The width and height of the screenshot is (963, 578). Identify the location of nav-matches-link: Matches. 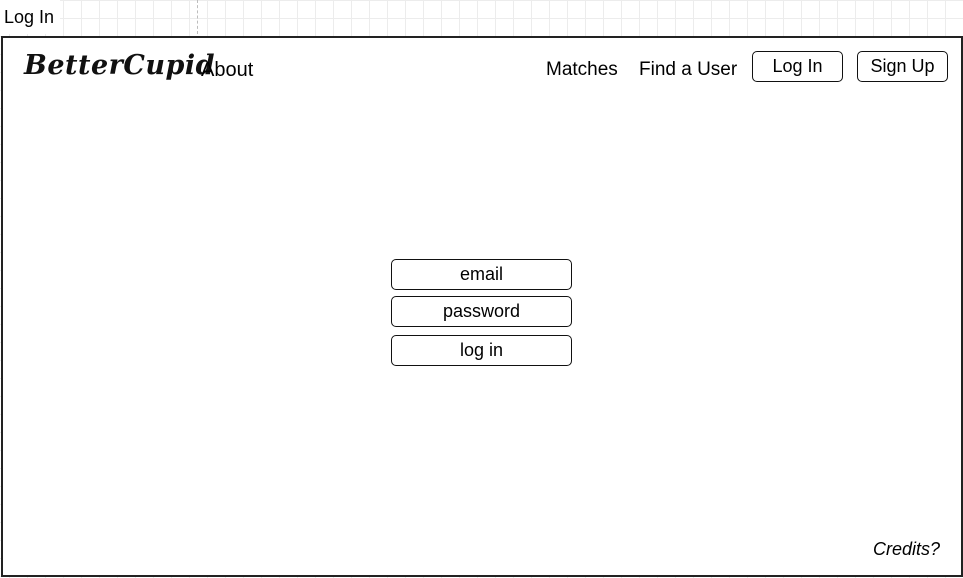
(582, 70).